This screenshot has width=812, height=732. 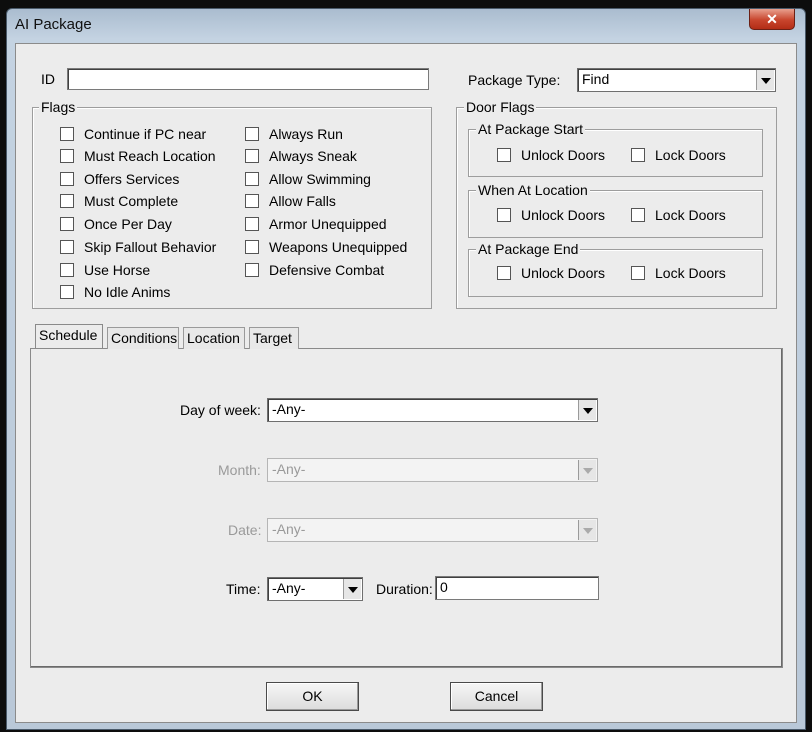 I want to click on flag-checkbox: Allow Falls, so click(x=290, y=201).